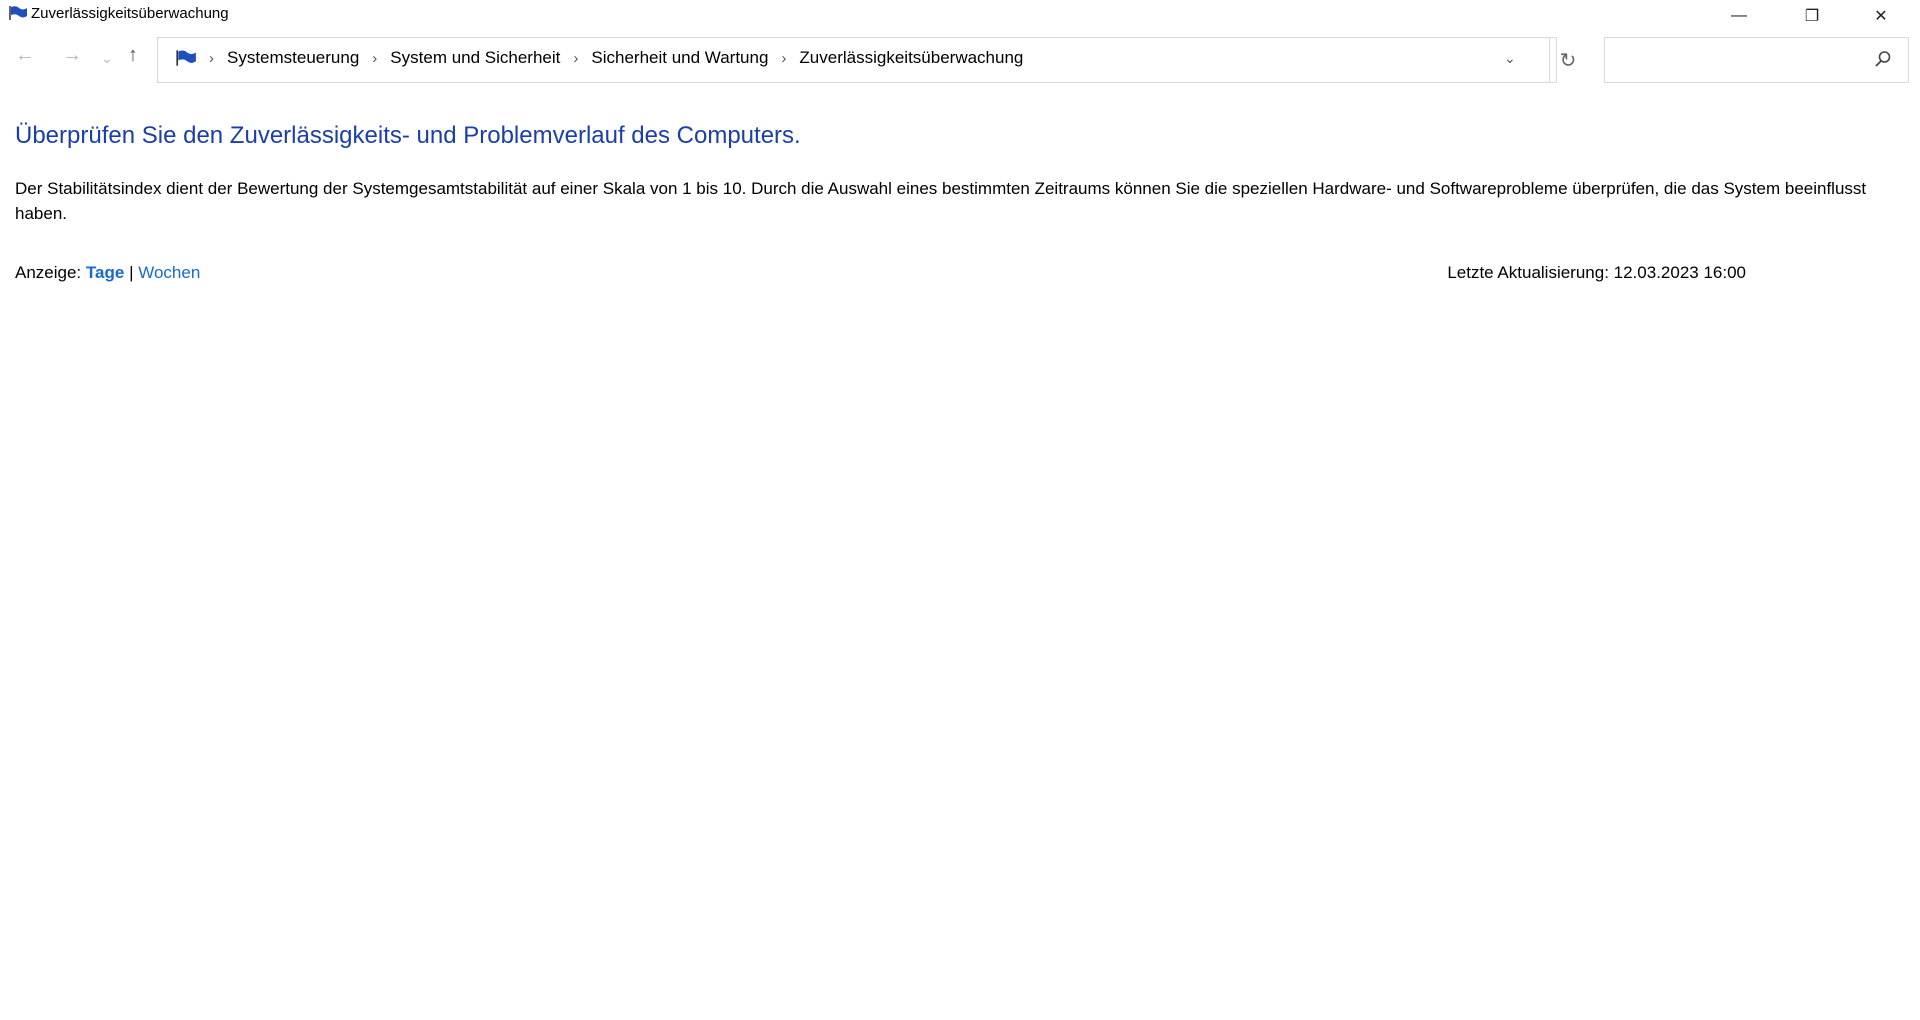 The width and height of the screenshot is (1920, 1020). I want to click on breadcrumb-item-systemsteuerung: Systemsteuerung, so click(293, 58).